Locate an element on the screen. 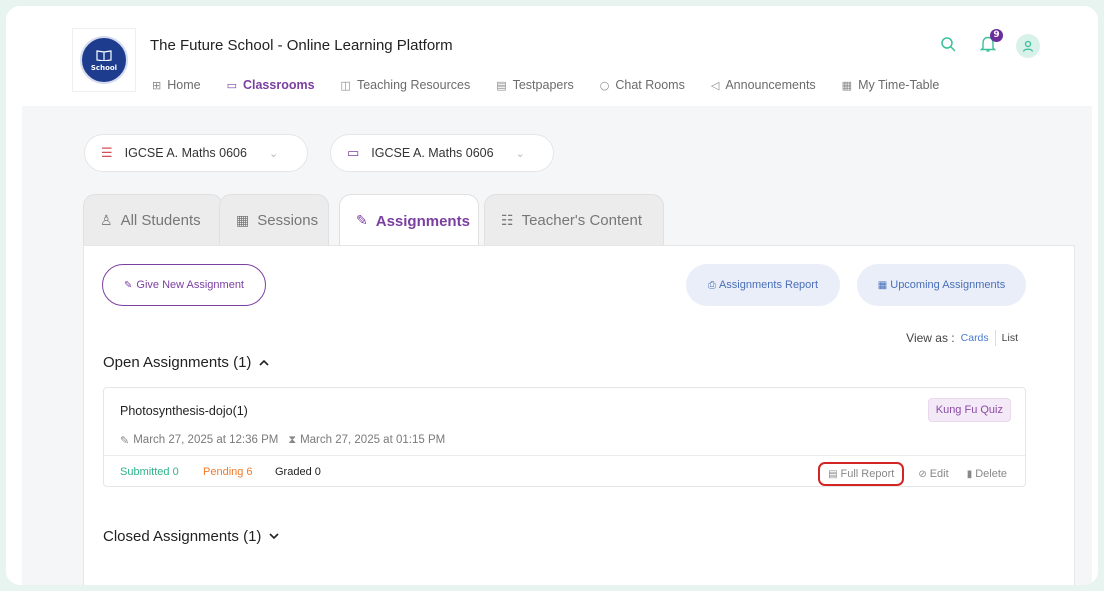  tab-teachers-content: ☷ Teacher's Content is located at coordinates (574, 220).